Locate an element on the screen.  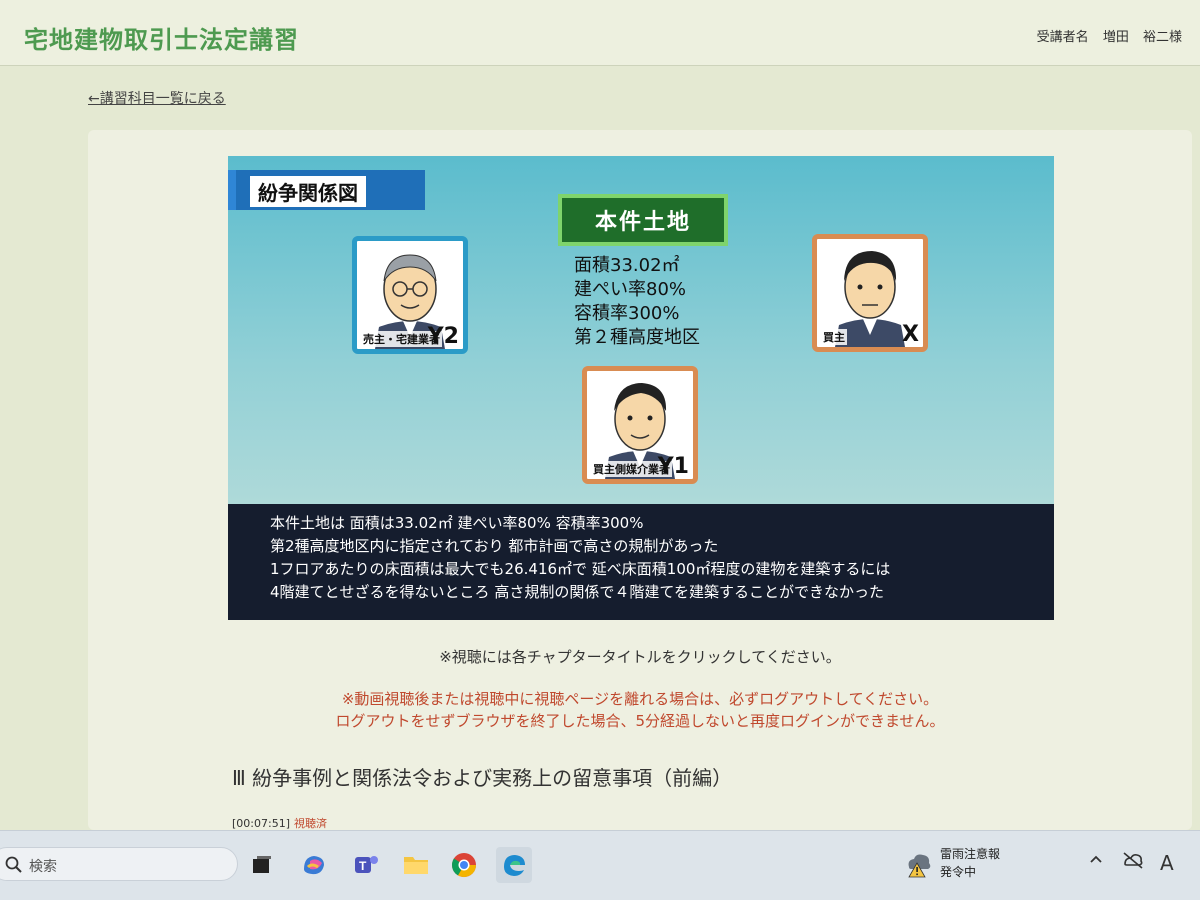
svg-text: T is located at coordinates (363, 866).